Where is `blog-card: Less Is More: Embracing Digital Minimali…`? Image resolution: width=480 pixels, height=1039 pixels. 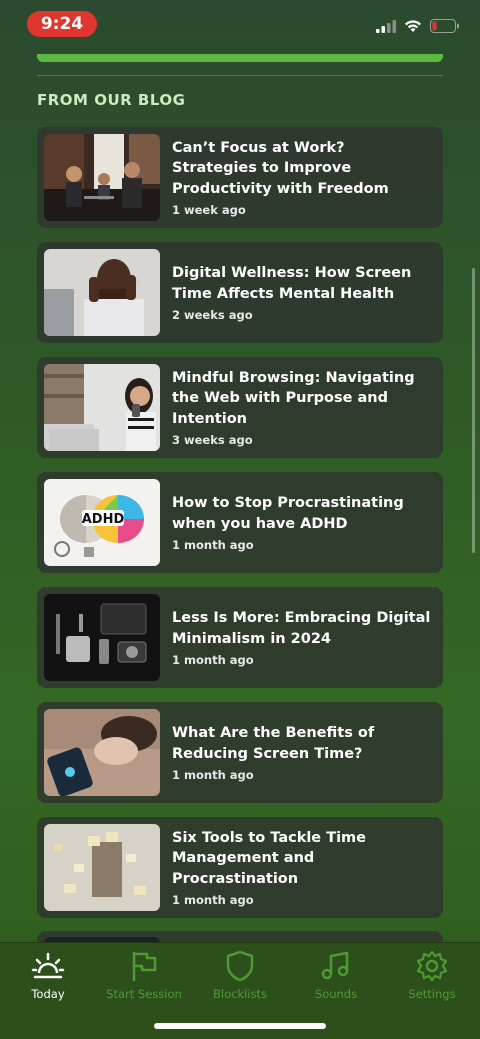 blog-card: Less Is More: Embracing Digital Minimali… is located at coordinates (240, 637).